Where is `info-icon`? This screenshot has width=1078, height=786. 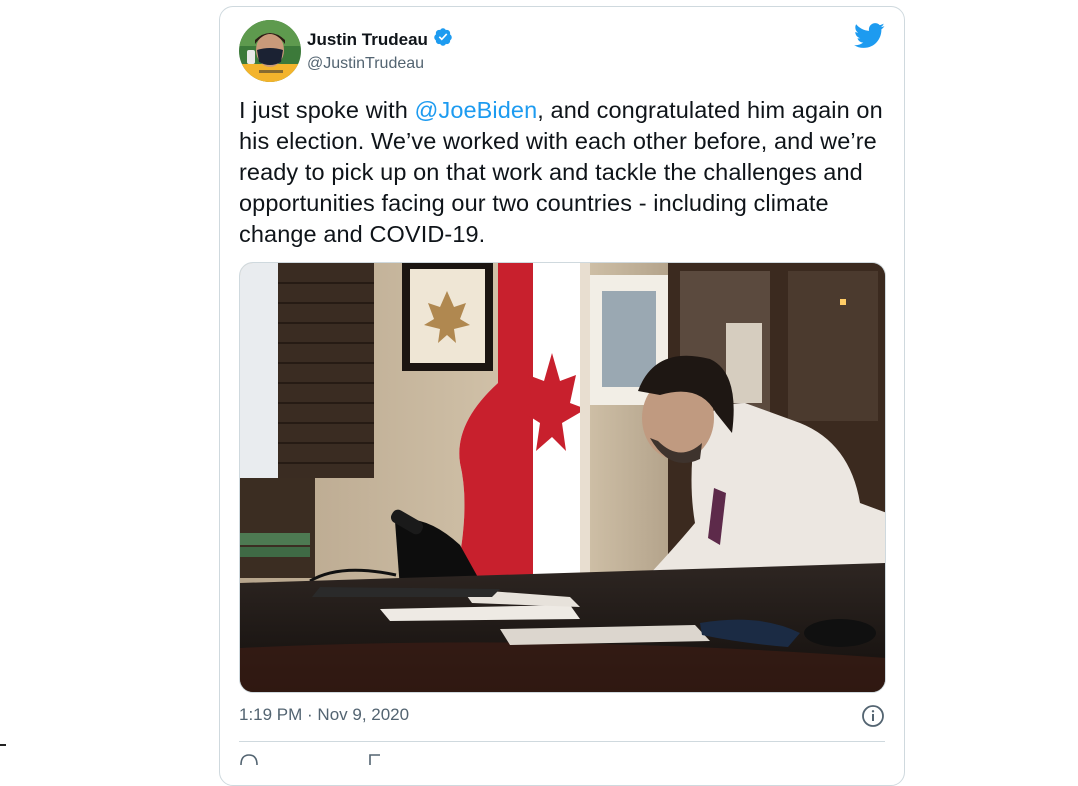 info-icon is located at coordinates (873, 718).